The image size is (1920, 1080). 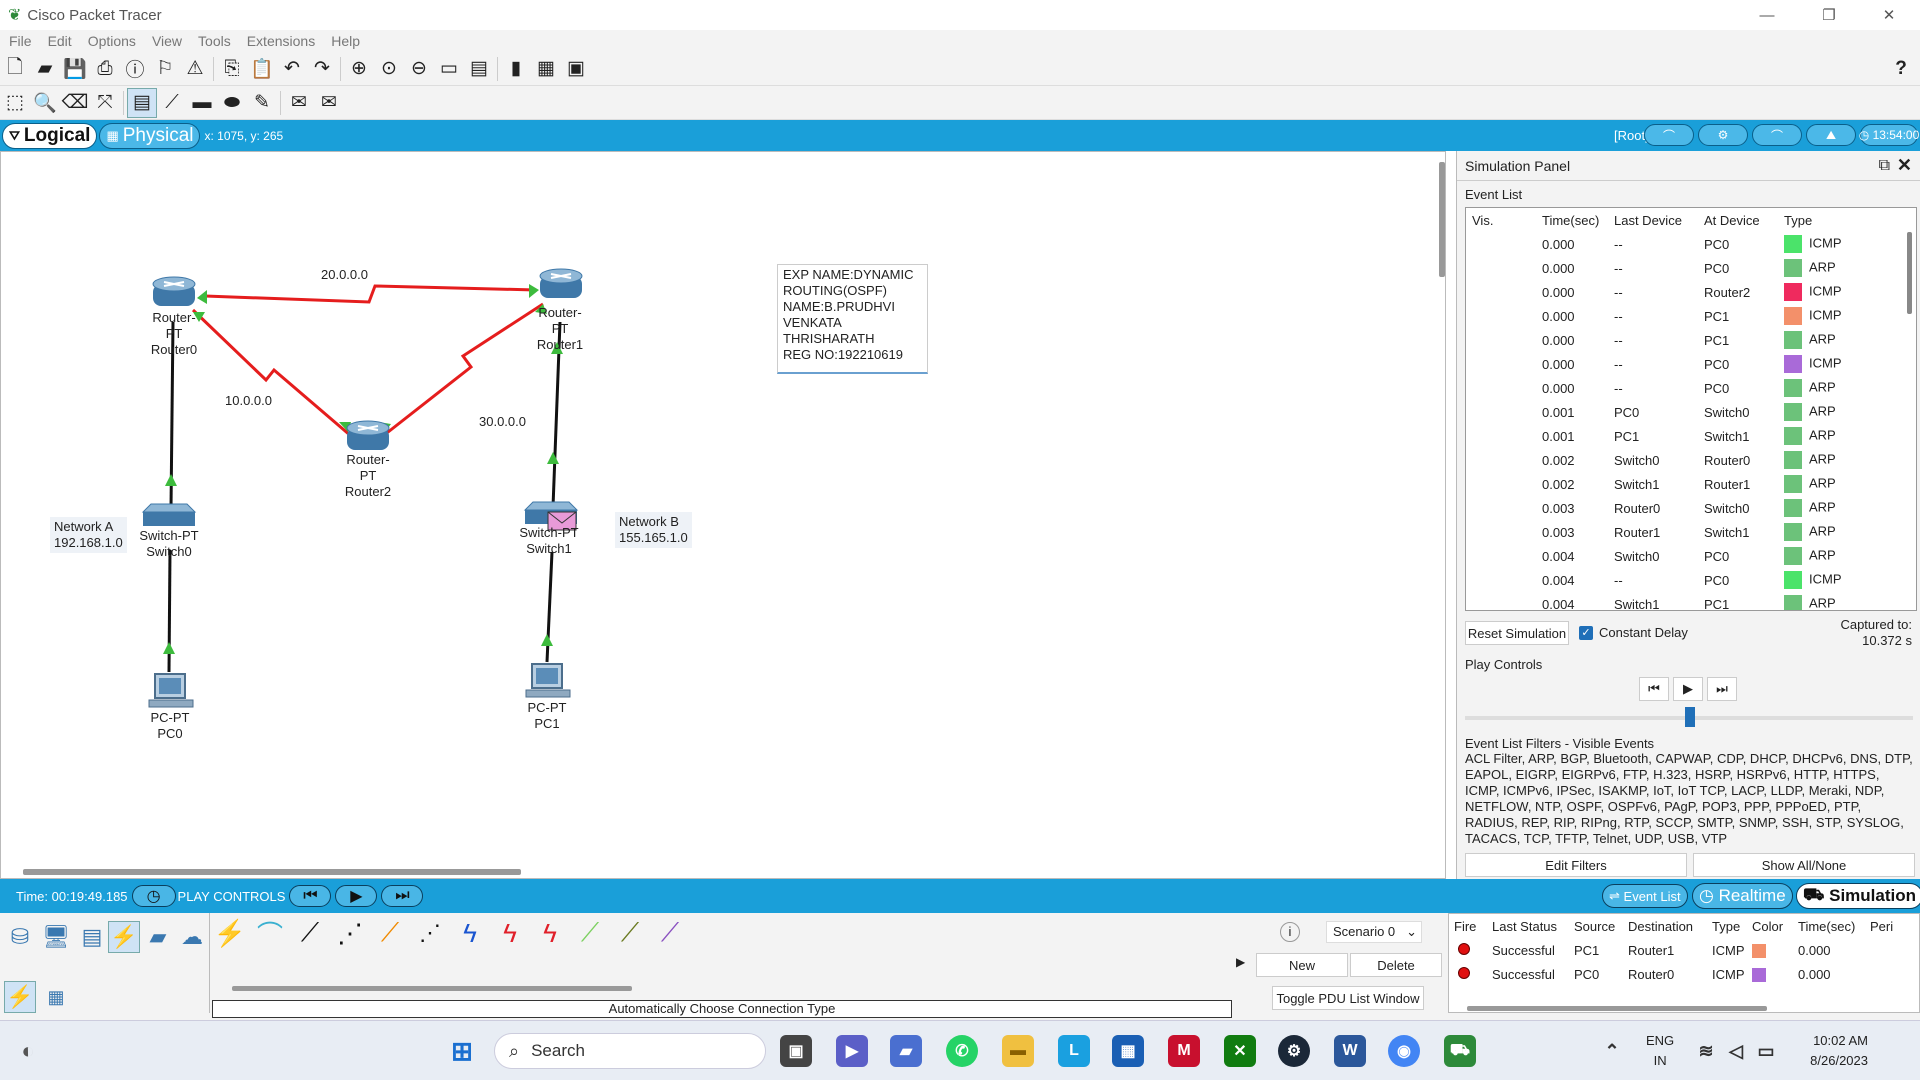 What do you see at coordinates (962, 1051) in the screenshot?
I see `whatsapp-icon: ✆` at bounding box center [962, 1051].